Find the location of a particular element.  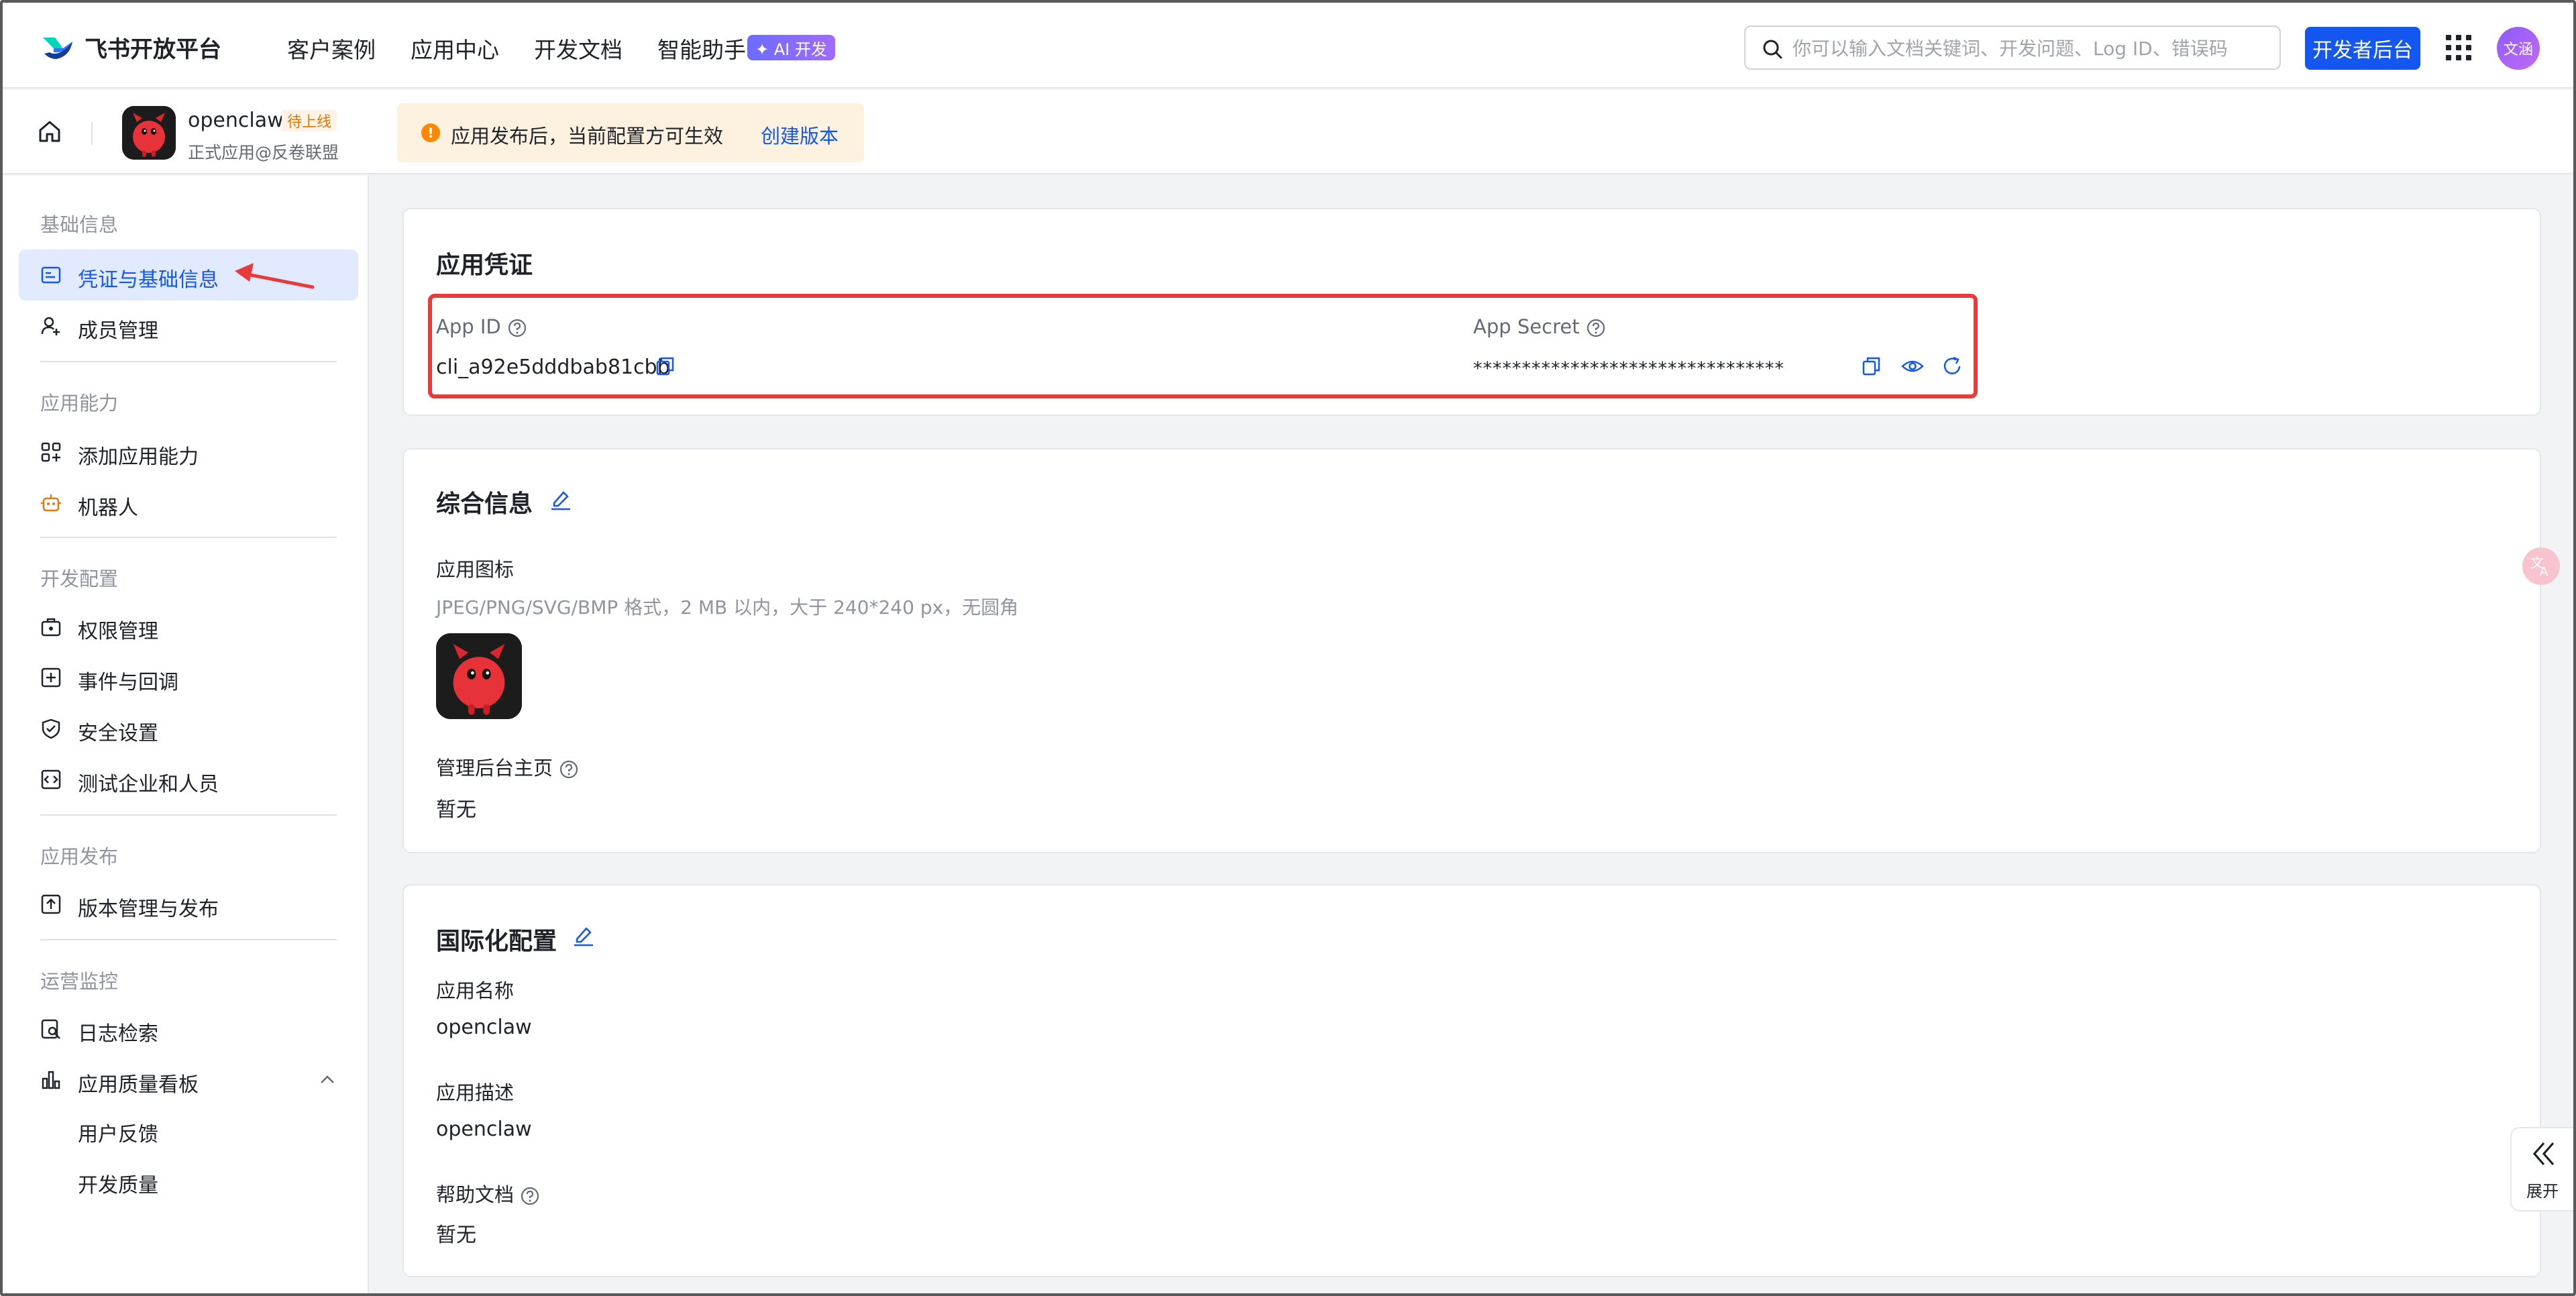

search-input is located at coordinates (2027, 48).